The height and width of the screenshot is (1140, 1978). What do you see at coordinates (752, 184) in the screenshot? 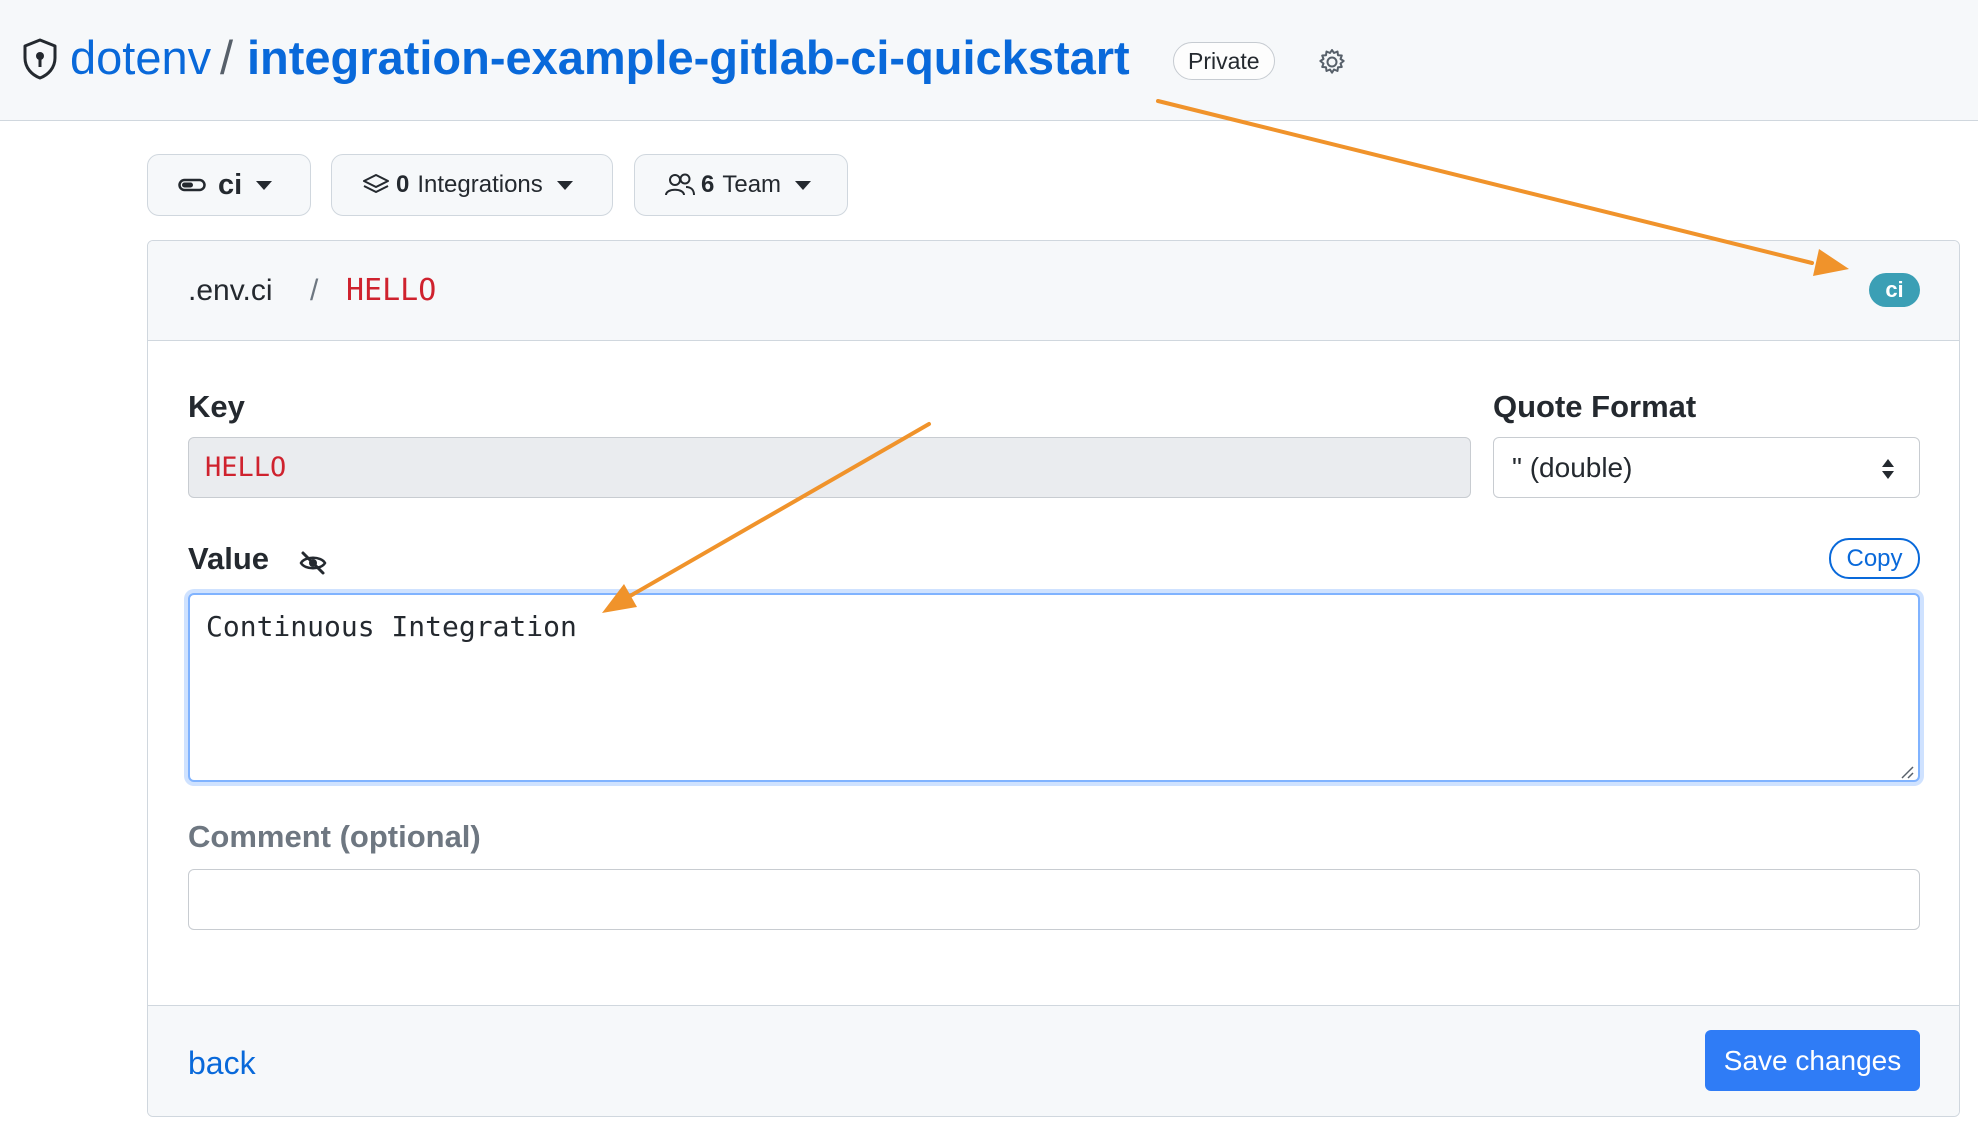
I see `team-label: Team` at bounding box center [752, 184].